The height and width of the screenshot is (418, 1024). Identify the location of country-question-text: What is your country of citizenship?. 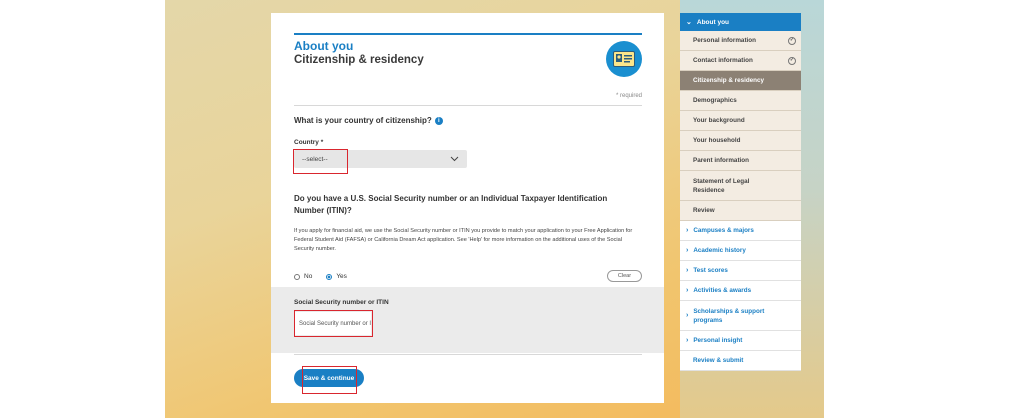
(363, 120).